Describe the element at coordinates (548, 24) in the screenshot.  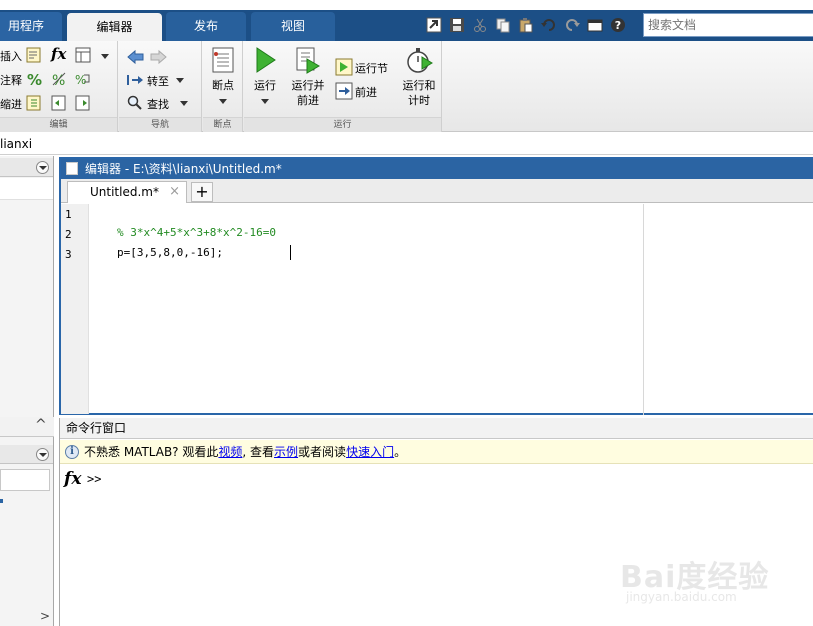
I see `undo-icon` at that location.